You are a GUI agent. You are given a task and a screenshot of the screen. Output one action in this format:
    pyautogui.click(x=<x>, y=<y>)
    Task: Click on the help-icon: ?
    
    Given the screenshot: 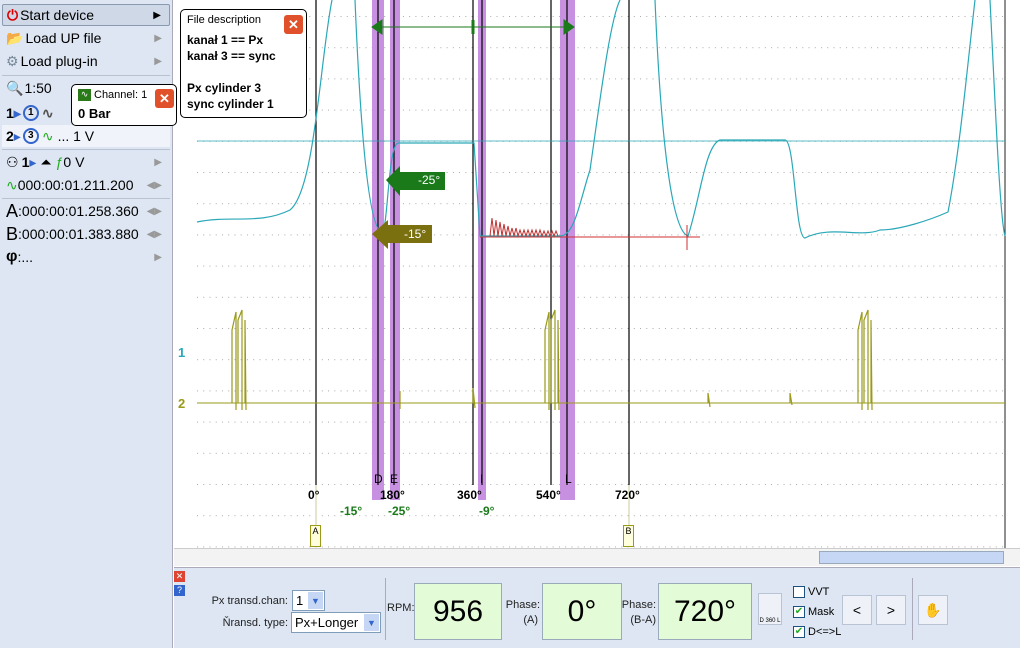 What is the action you would take?
    pyautogui.click(x=179, y=590)
    